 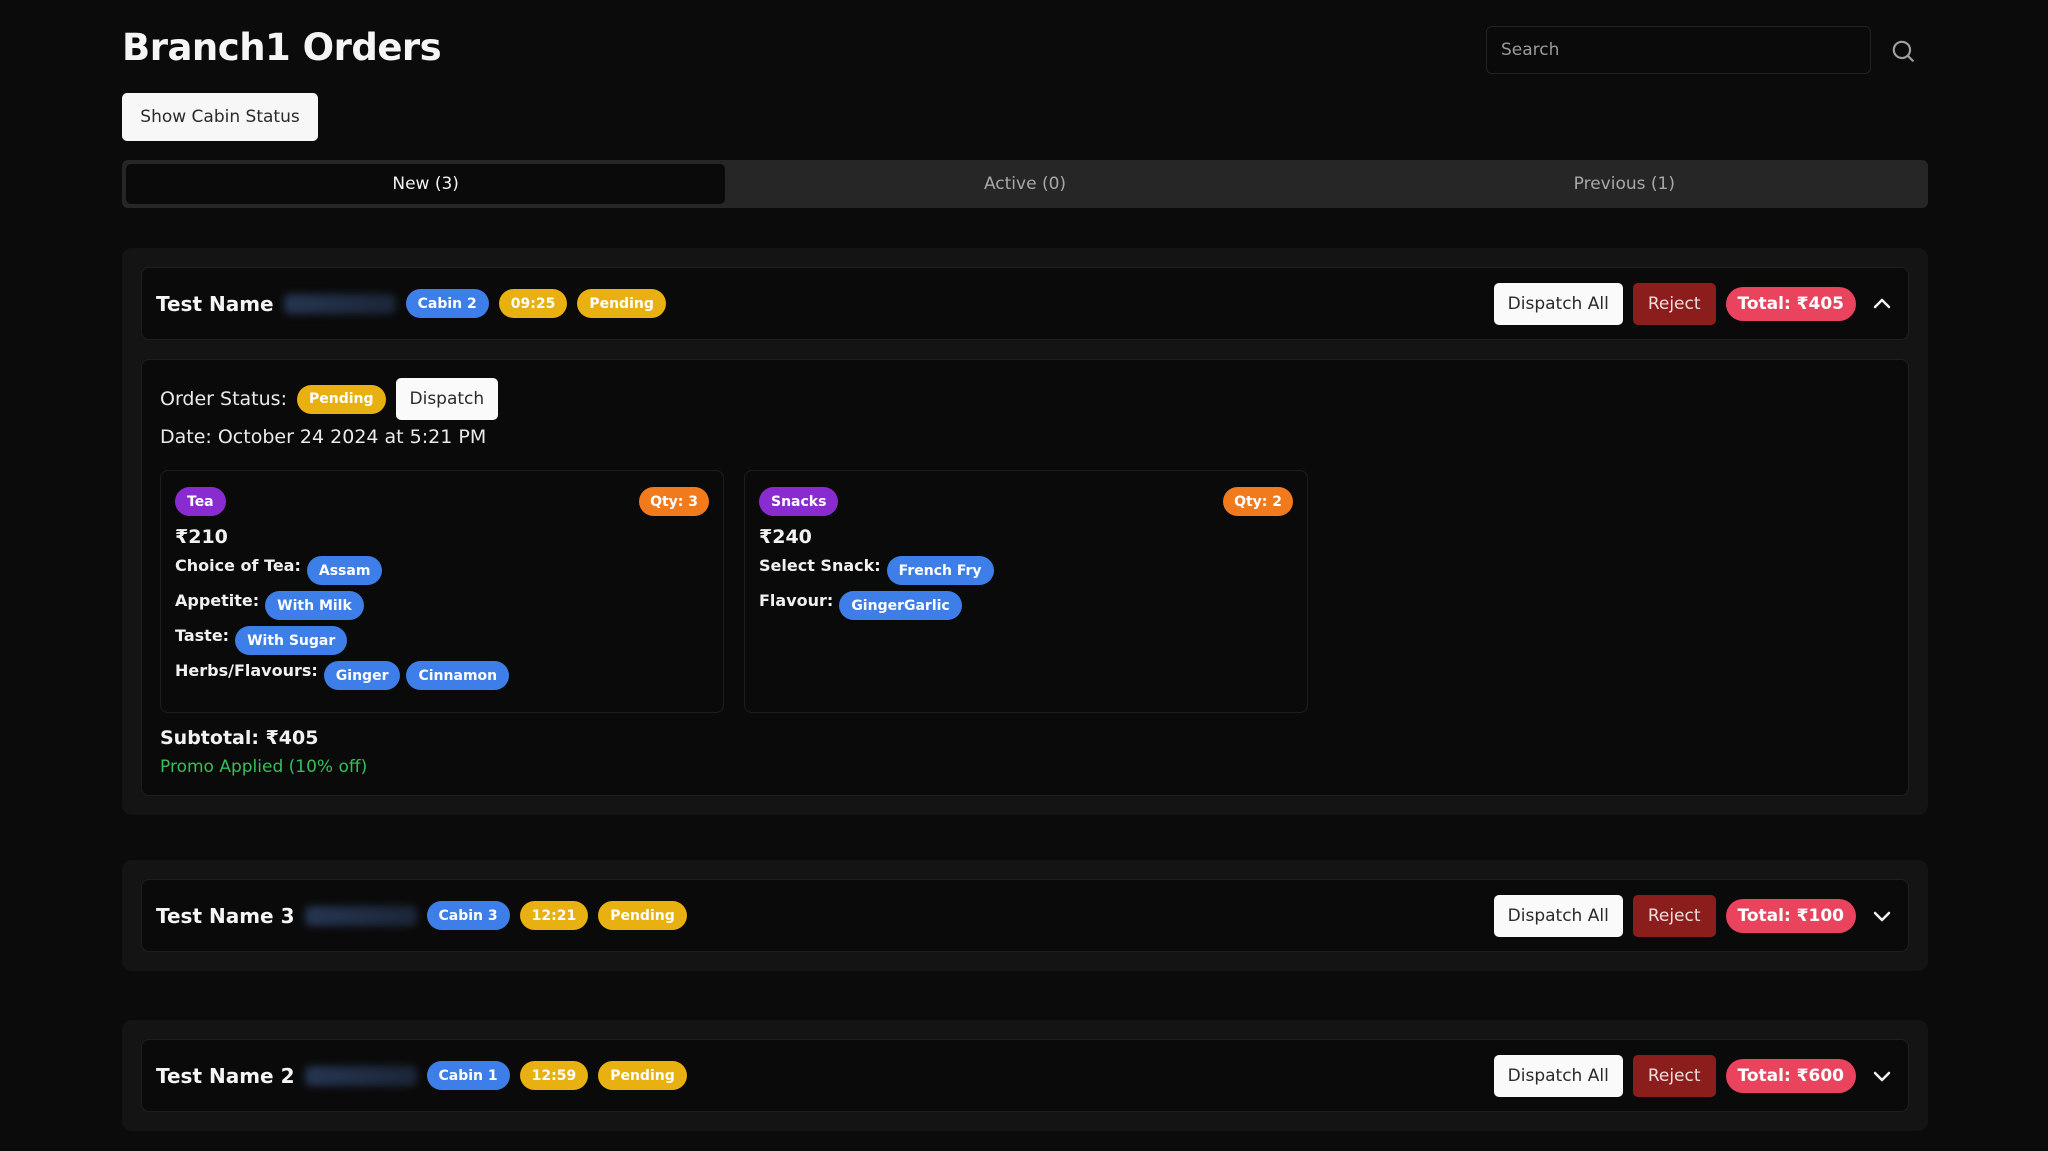 What do you see at coordinates (1790, 915) in the screenshot?
I see `total-badge: Total: ₹100` at bounding box center [1790, 915].